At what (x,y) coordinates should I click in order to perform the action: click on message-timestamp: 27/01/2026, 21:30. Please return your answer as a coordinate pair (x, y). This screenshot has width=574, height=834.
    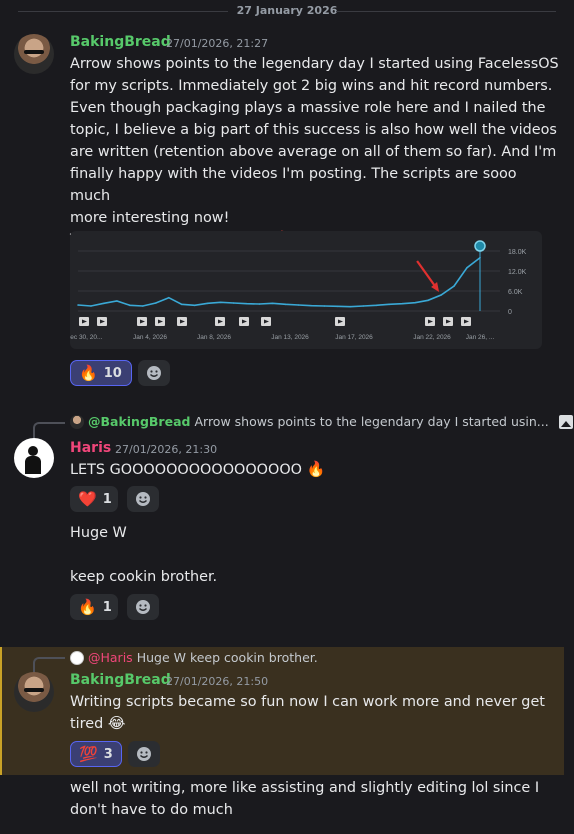
    Looking at the image, I should click on (166, 449).